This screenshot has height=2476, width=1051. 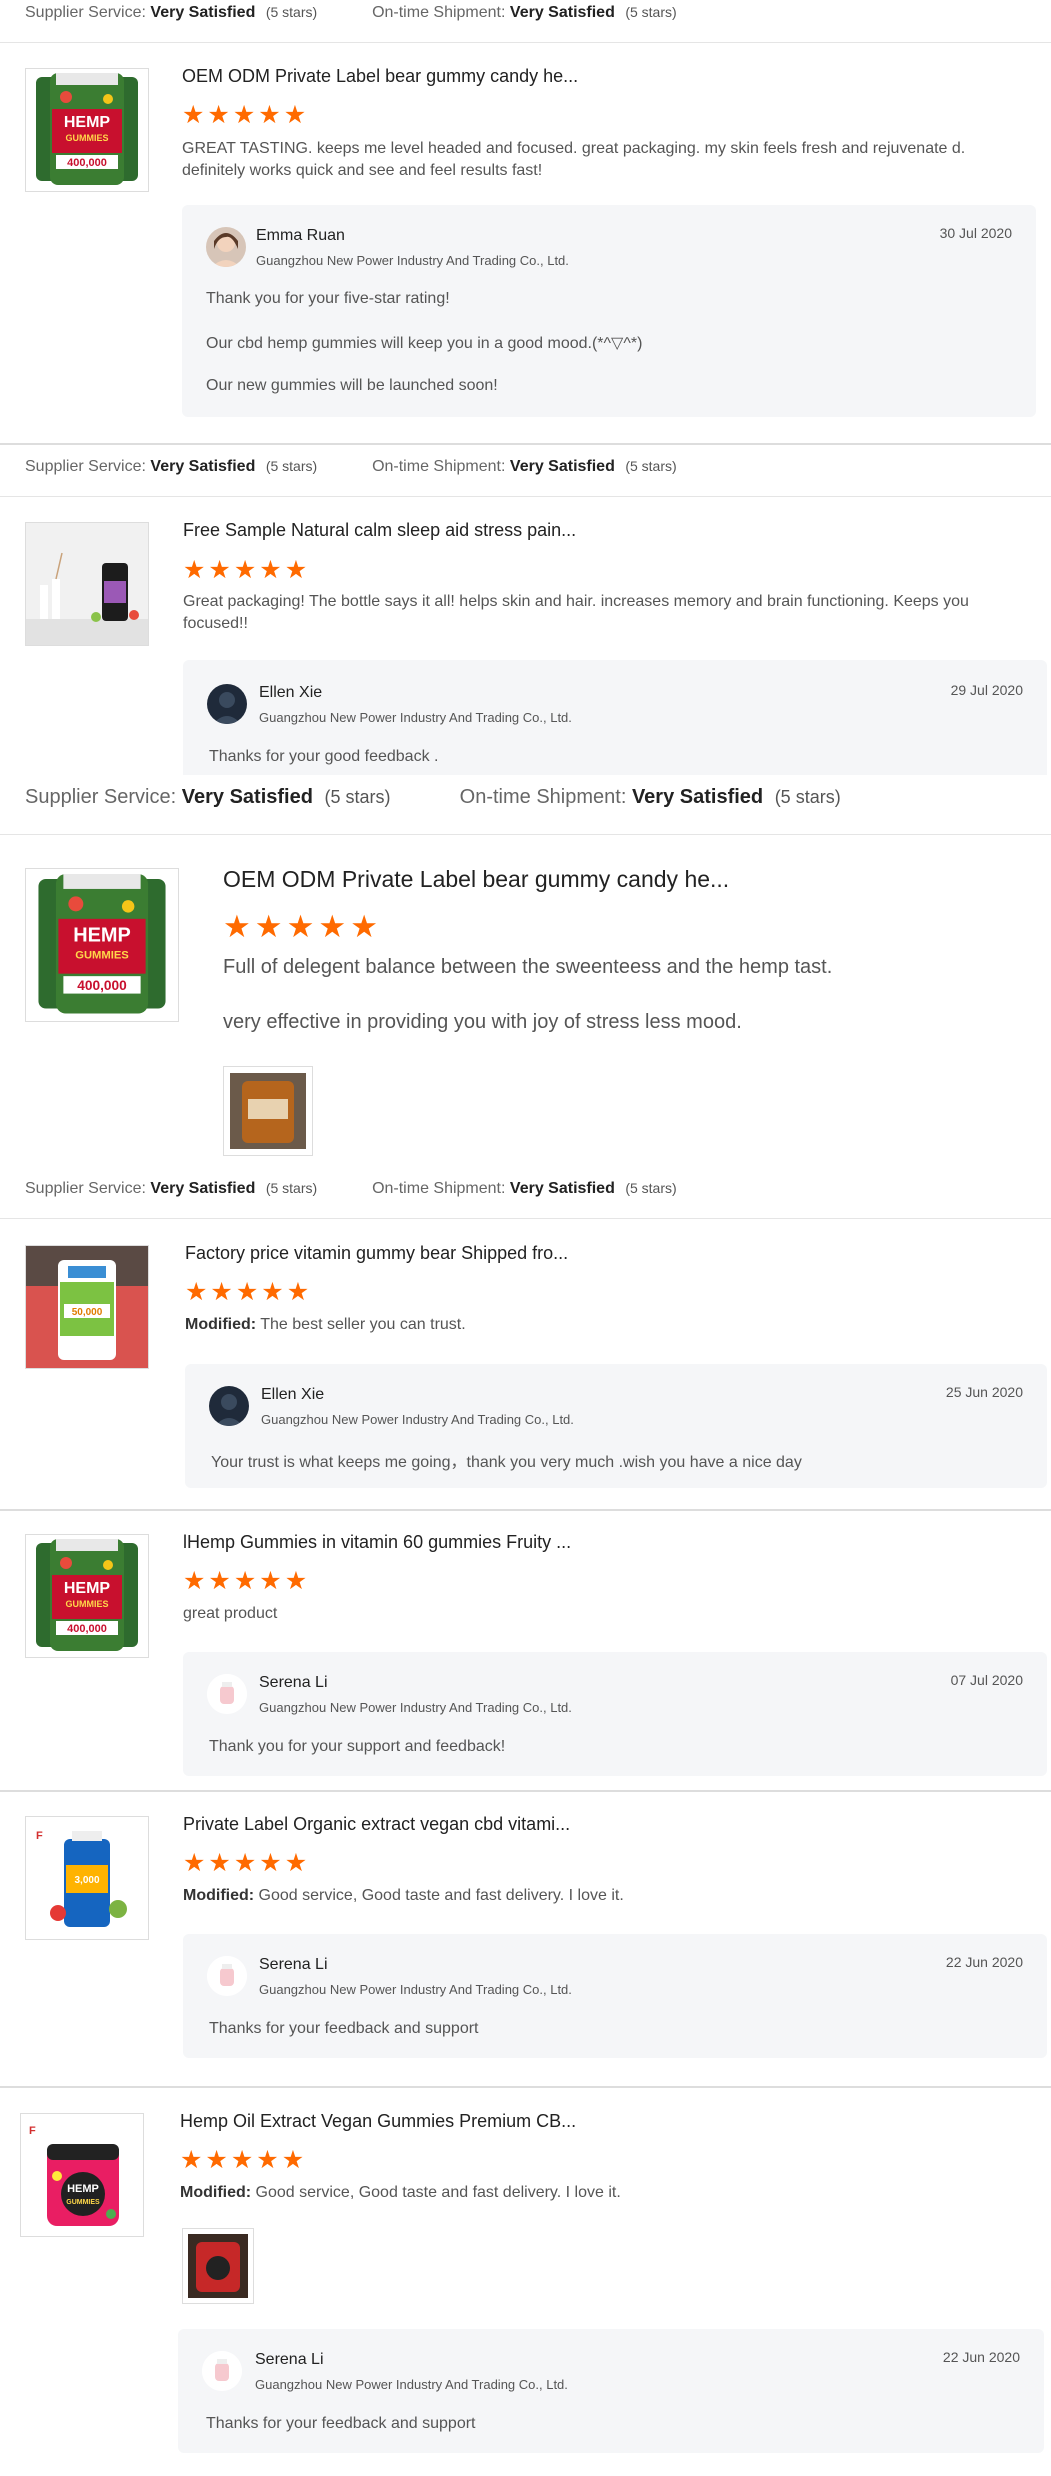 I want to click on product-thumbnail: F HEMP GUMMIES, so click(x=82, y=2175).